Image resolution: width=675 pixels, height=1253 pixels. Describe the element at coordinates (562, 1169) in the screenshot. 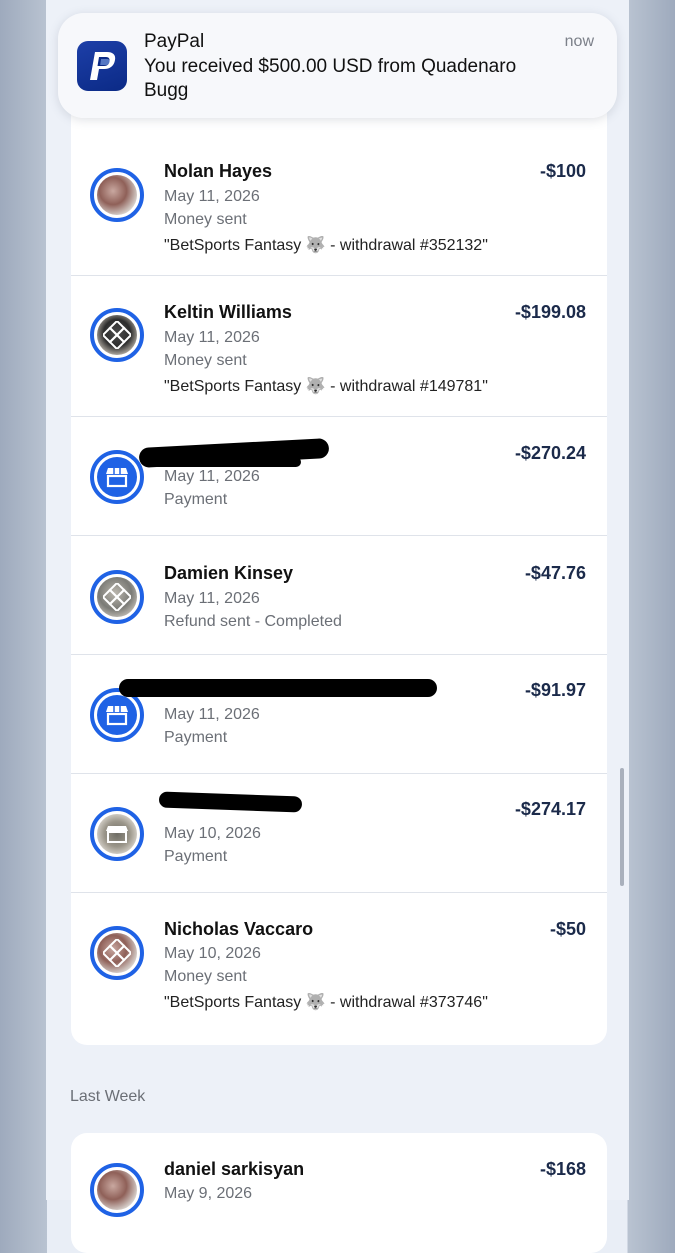

I see `transaction-amount: -$168` at that location.